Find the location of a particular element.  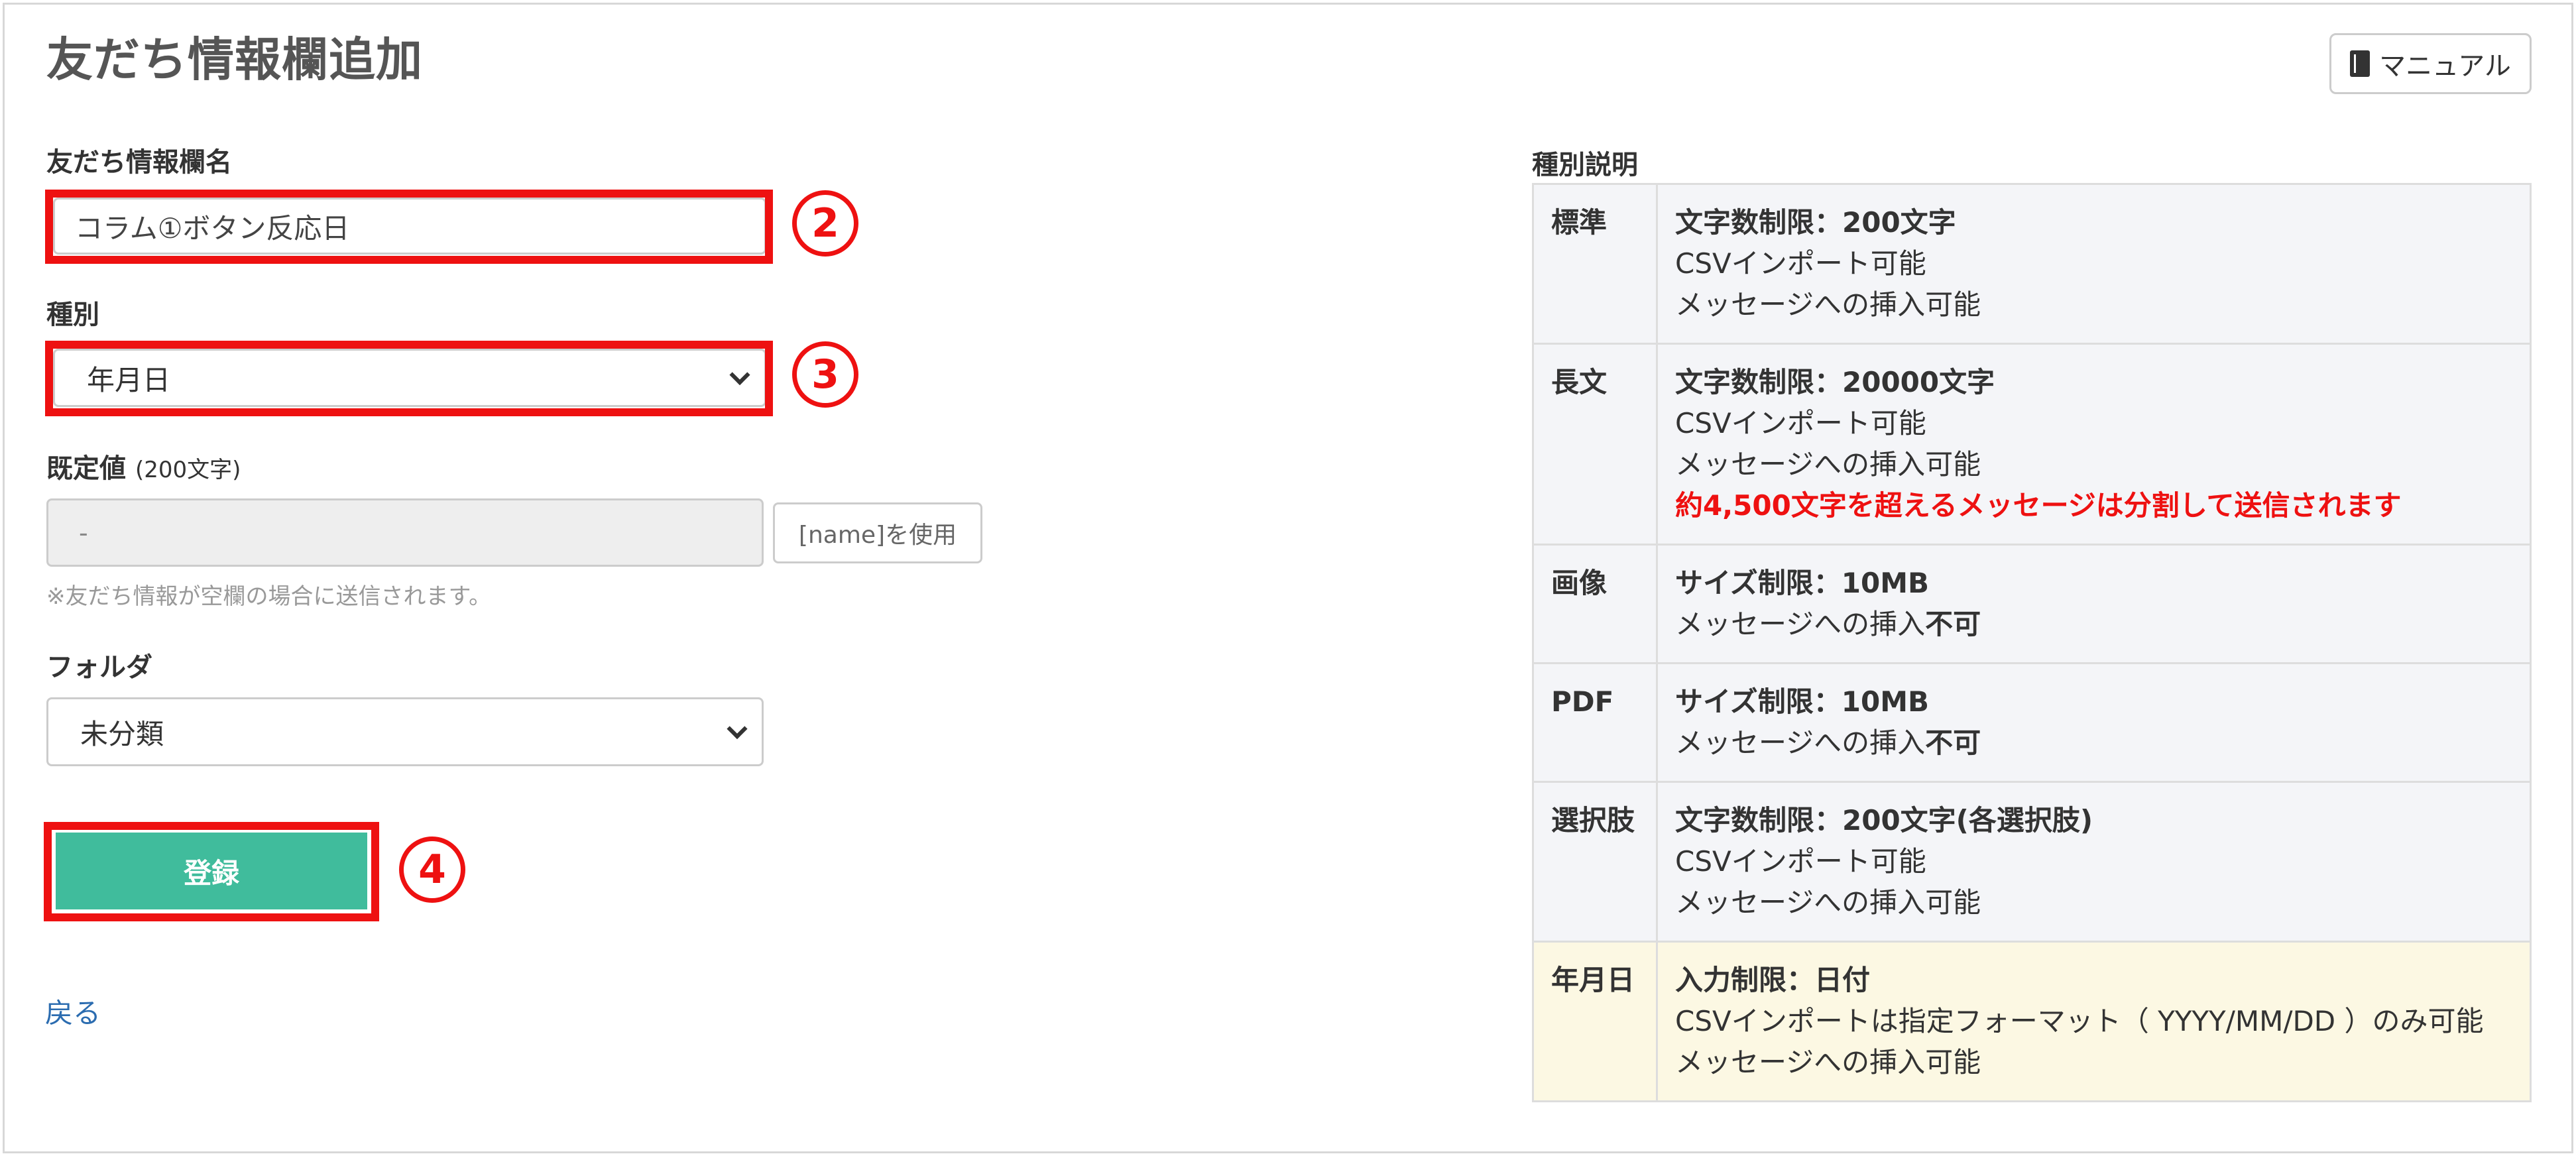

annotation-step-2: 2 is located at coordinates (825, 223).